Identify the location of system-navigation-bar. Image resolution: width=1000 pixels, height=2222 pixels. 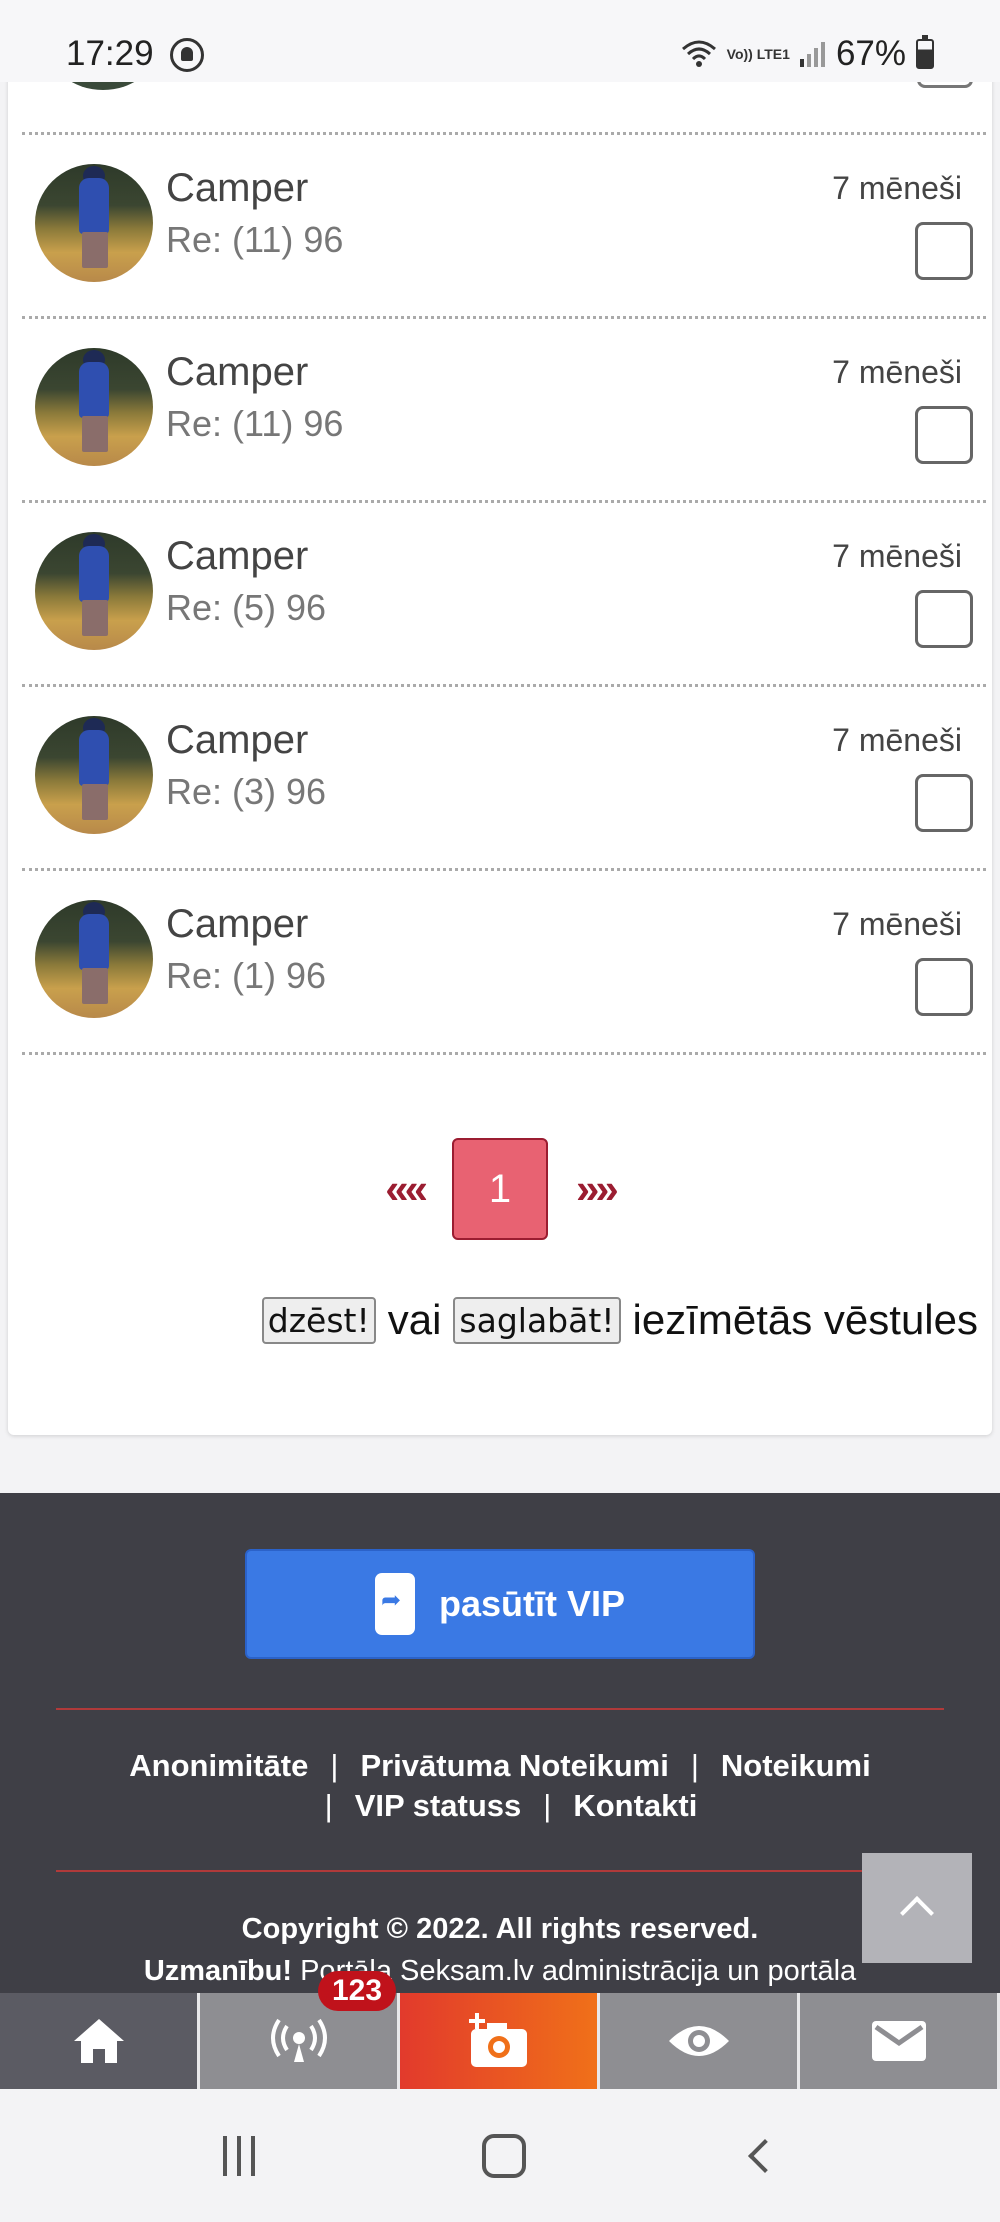
(500, 2155).